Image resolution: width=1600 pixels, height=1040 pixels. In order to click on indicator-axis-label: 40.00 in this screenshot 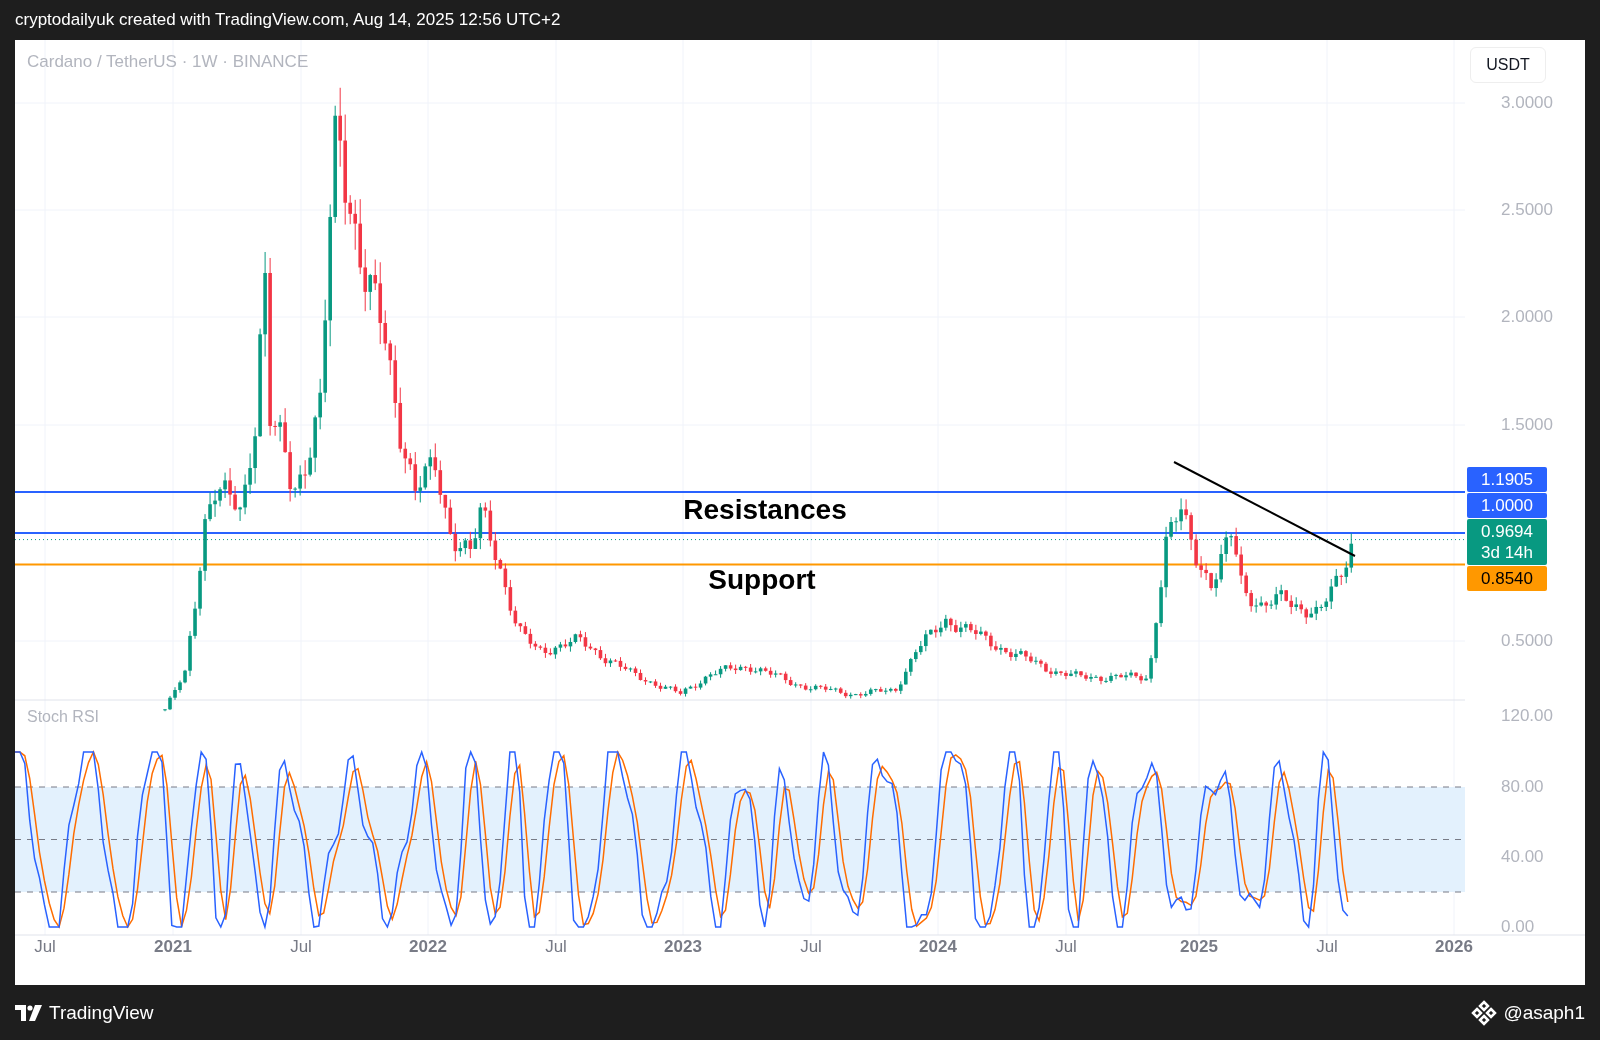, I will do `click(1522, 857)`.